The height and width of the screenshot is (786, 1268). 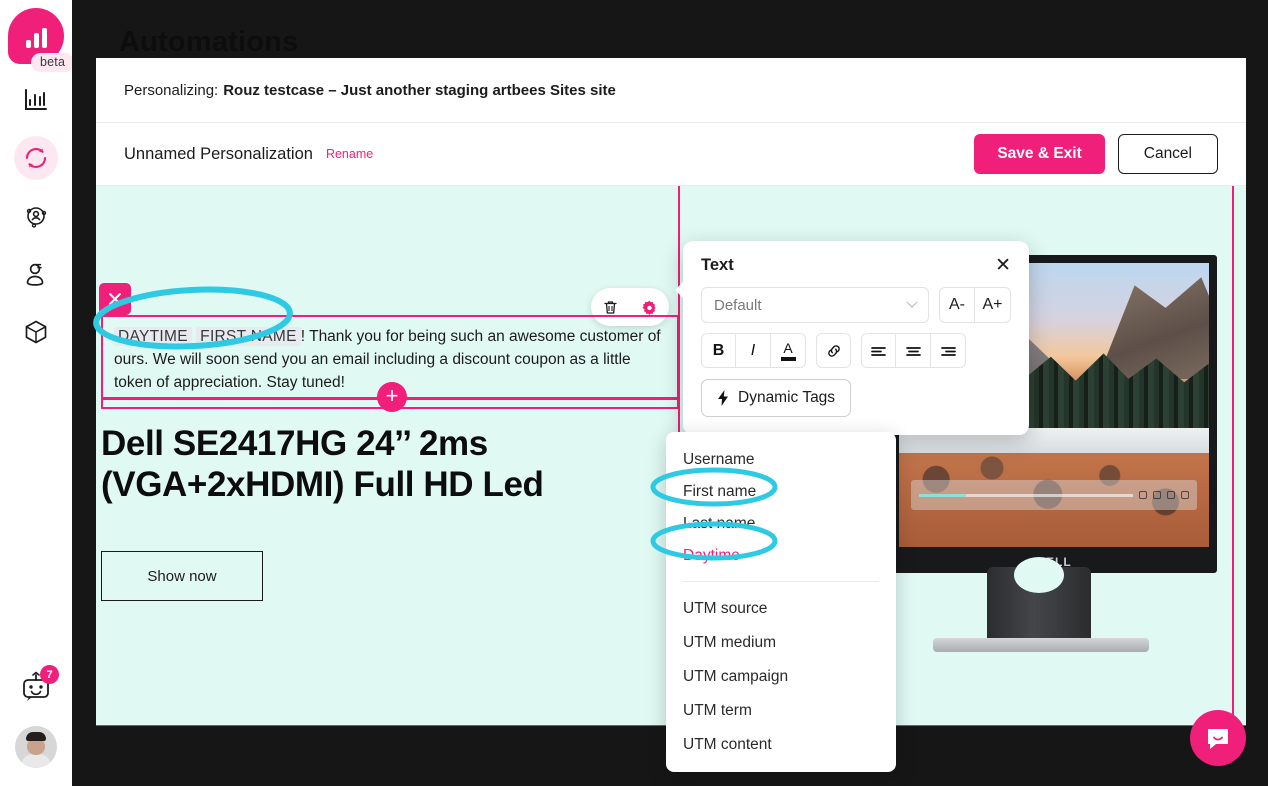 I want to click on audience-network-icon, so click(x=36, y=217).